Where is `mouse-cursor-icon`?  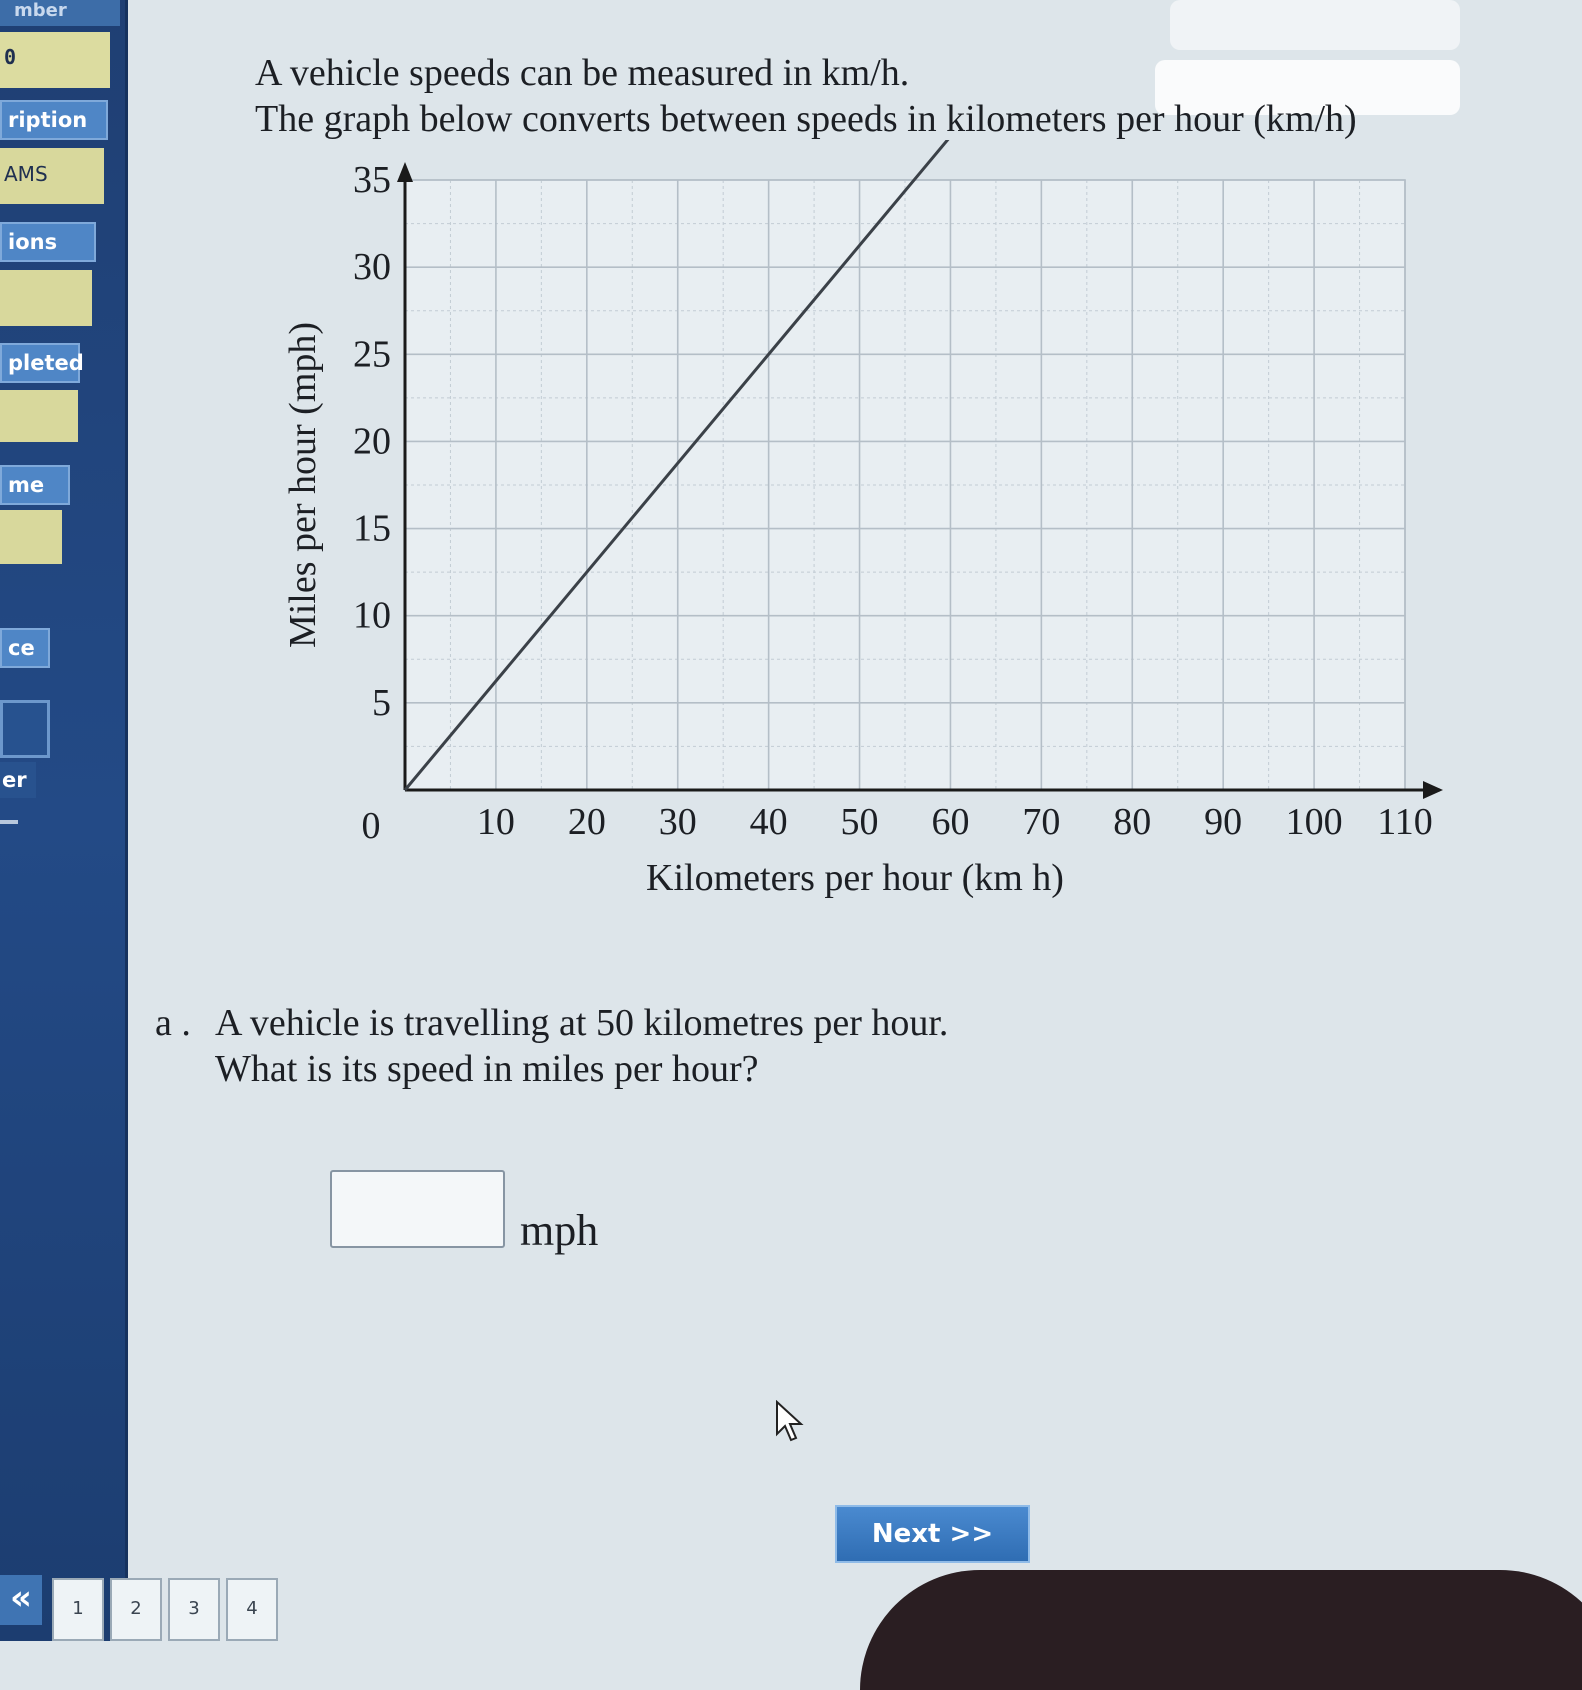
mouse-cursor-icon is located at coordinates (790, 1421).